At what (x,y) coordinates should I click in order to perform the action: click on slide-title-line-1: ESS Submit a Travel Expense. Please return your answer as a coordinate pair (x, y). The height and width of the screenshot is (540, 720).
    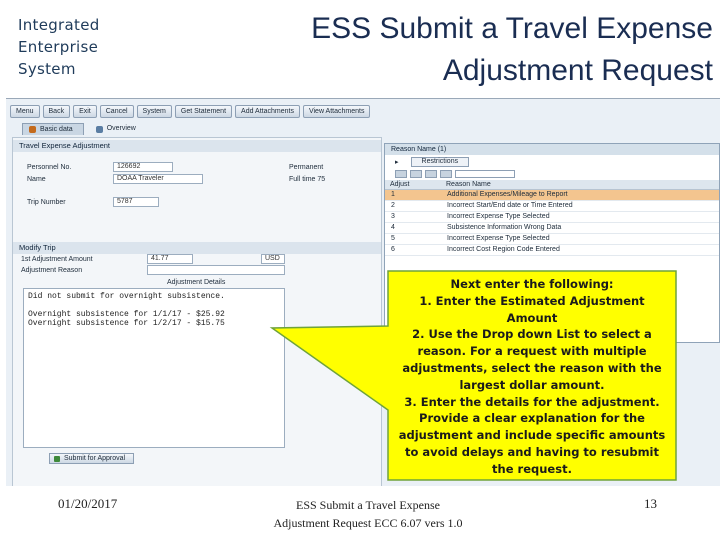
    Looking at the image, I should click on (512, 28).